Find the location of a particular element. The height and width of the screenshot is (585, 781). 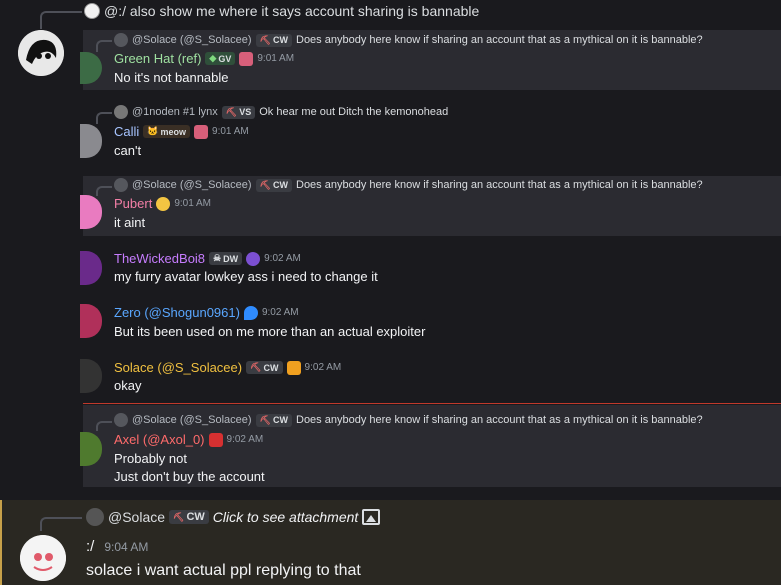

username: :/ is located at coordinates (90, 546).